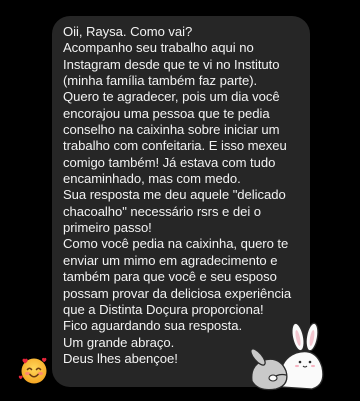 The image size is (360, 401). I want to click on message-line: enviar um mimo em agradecimento e, so click(170, 260).